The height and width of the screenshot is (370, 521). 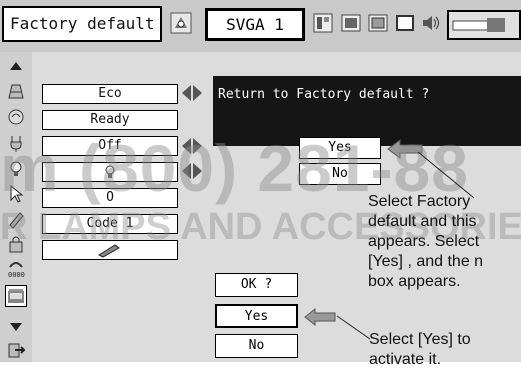 I want to click on confirm-no-button: No, so click(x=256, y=346).